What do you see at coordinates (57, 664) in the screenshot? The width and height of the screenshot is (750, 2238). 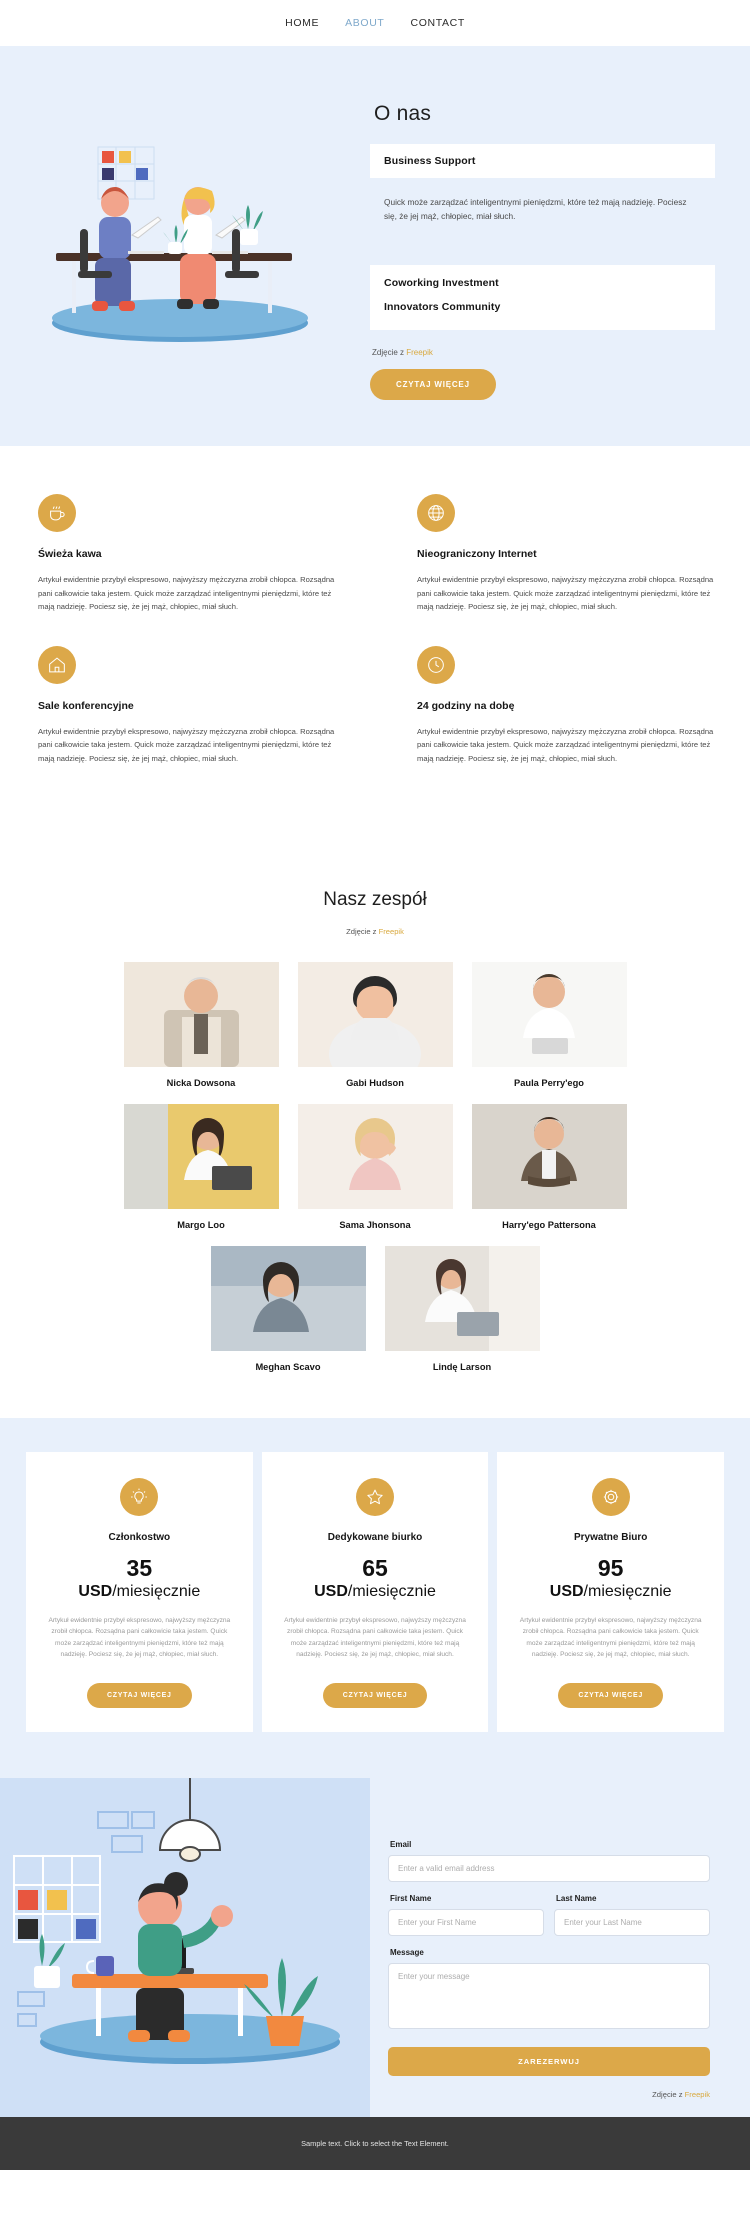 I see `house-icon` at bounding box center [57, 664].